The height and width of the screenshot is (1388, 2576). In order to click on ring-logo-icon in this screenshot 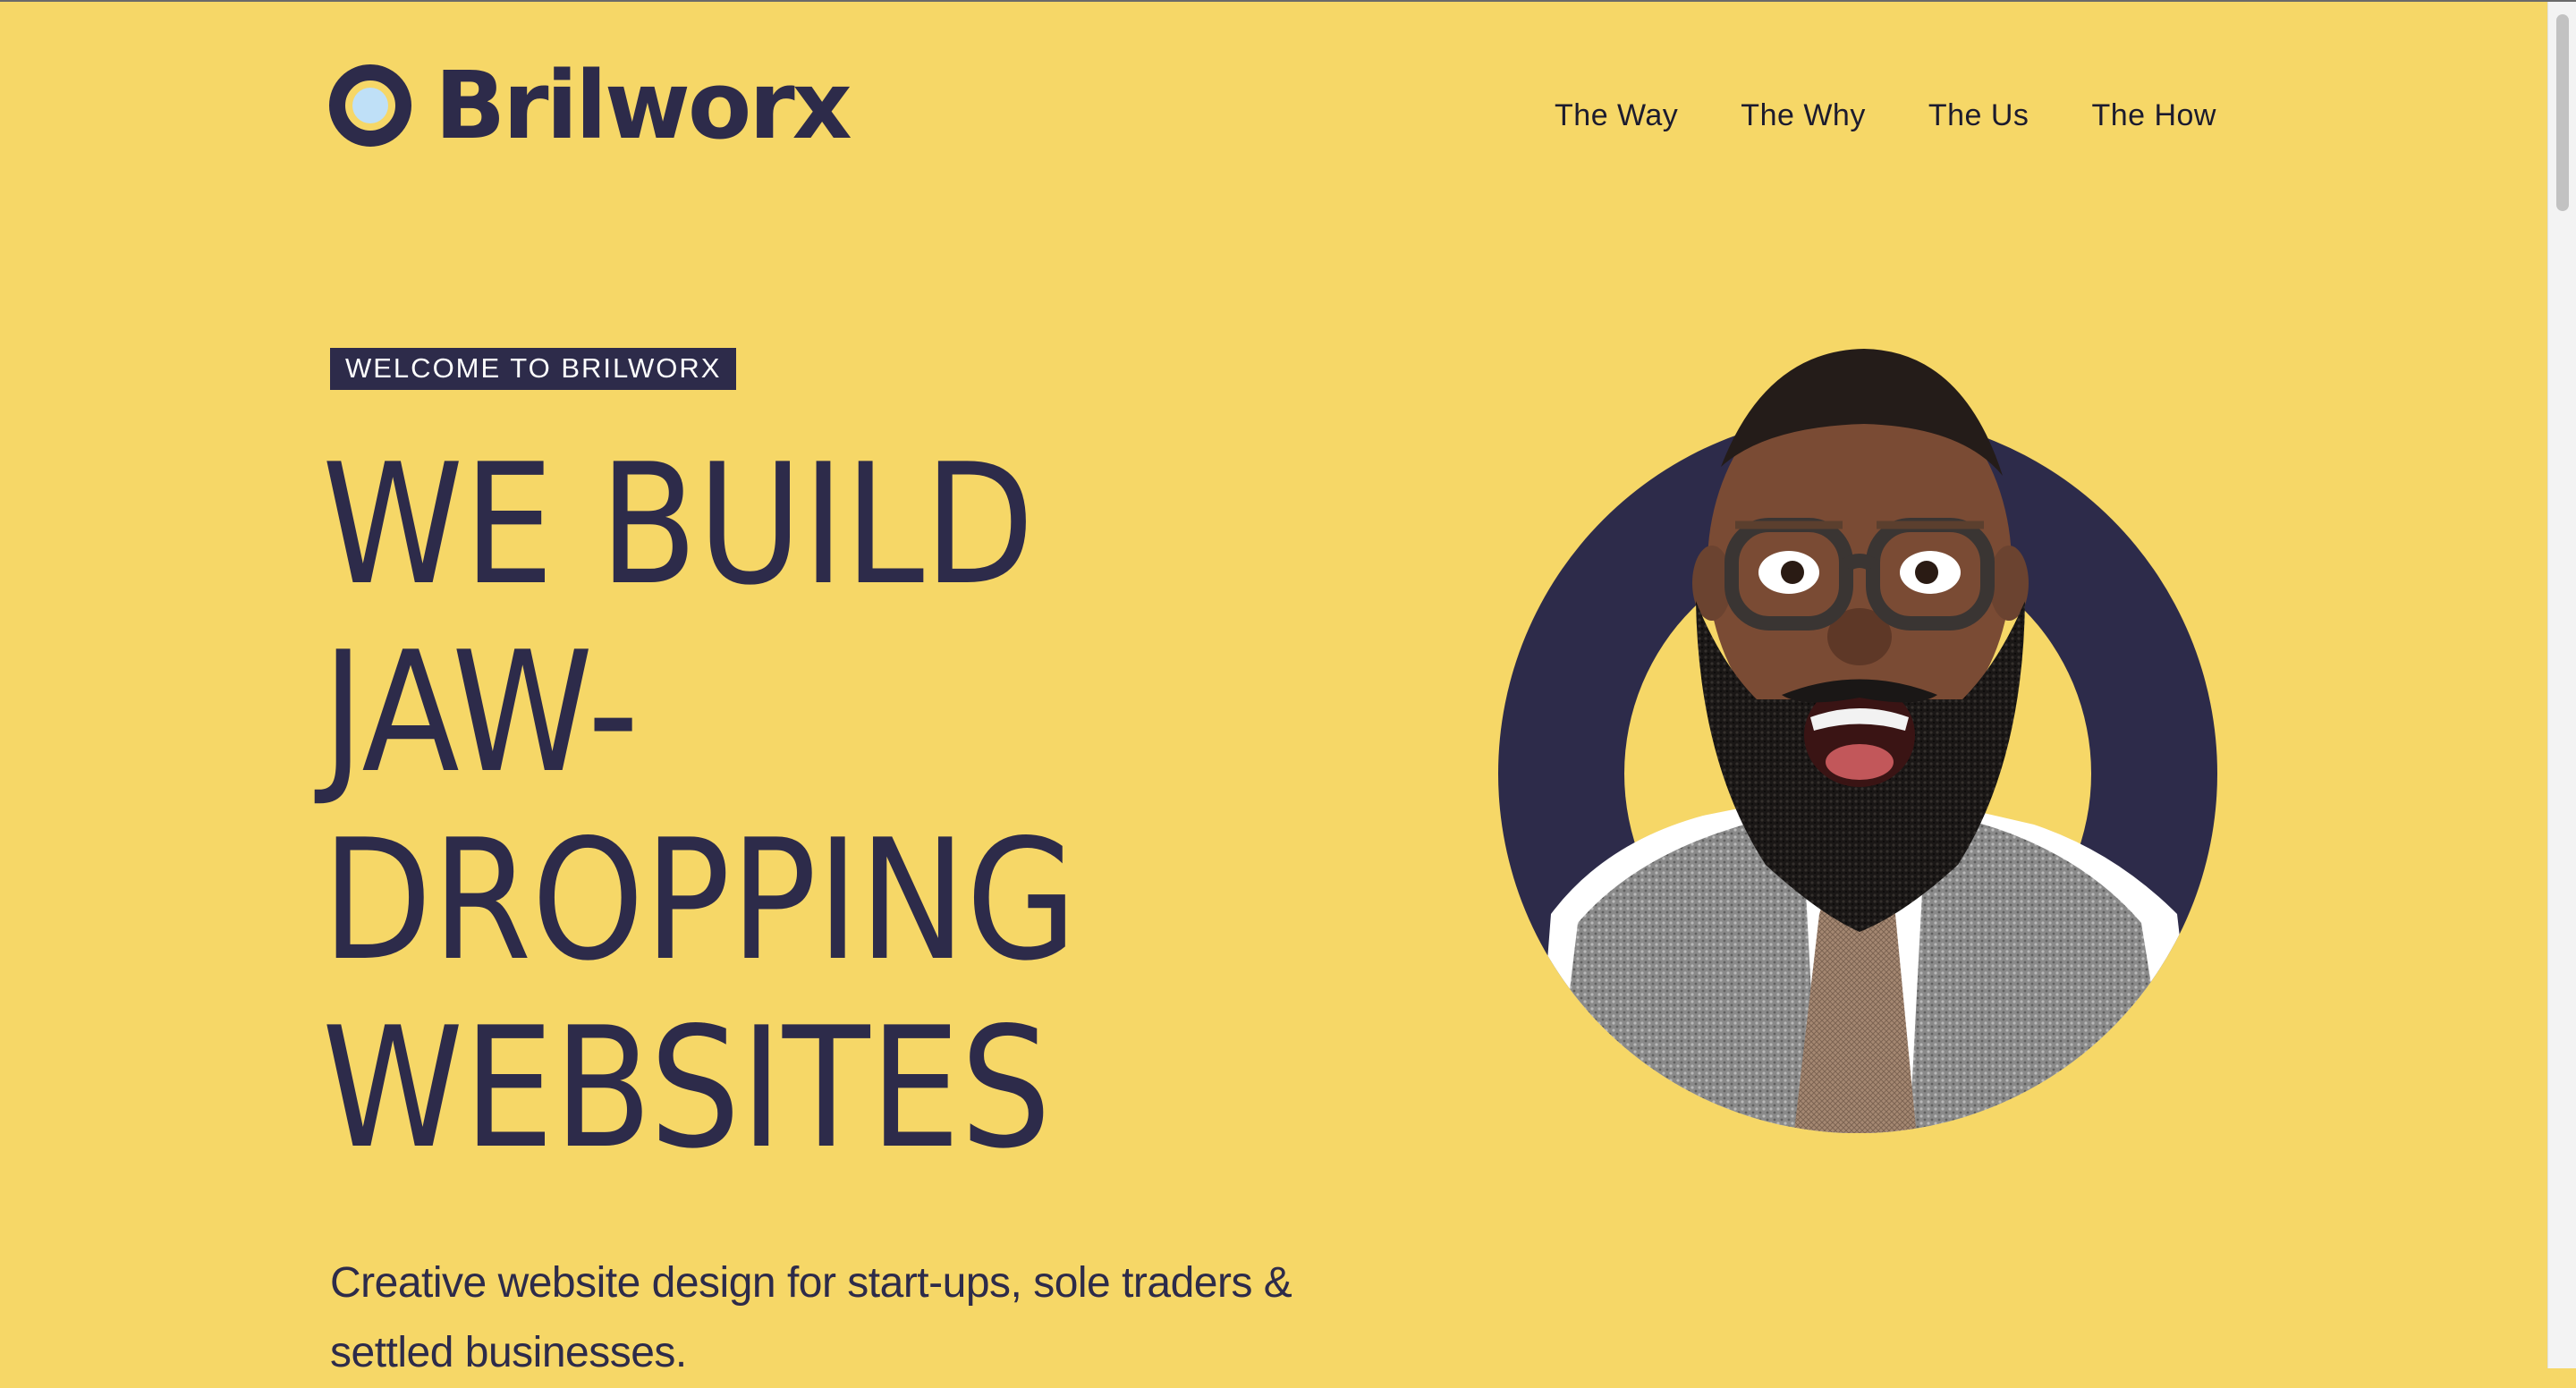, I will do `click(370, 106)`.